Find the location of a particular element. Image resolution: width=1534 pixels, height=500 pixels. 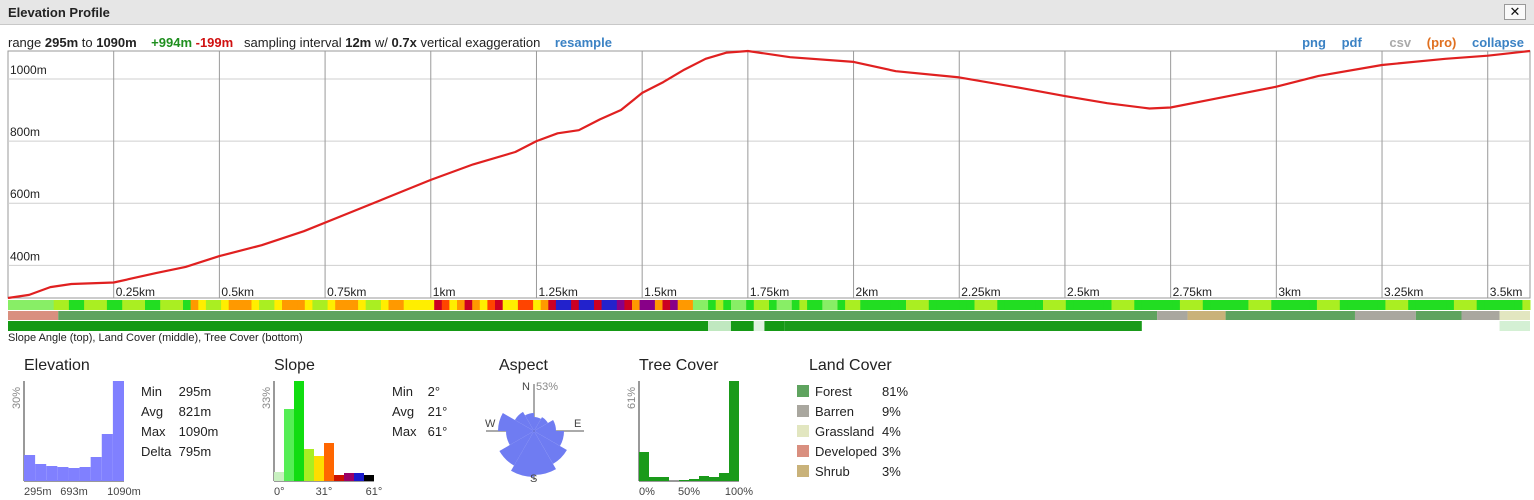

tree-hist-bar is located at coordinates (664, 479).